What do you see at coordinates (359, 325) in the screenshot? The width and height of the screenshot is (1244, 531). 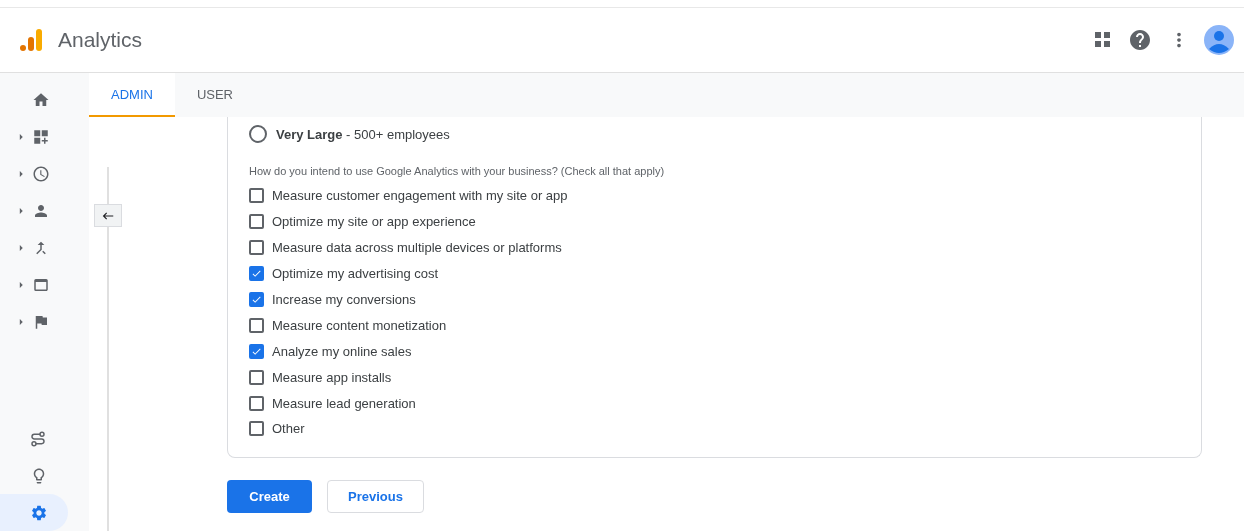 I see `checkbox-label: Measure content monetization` at bounding box center [359, 325].